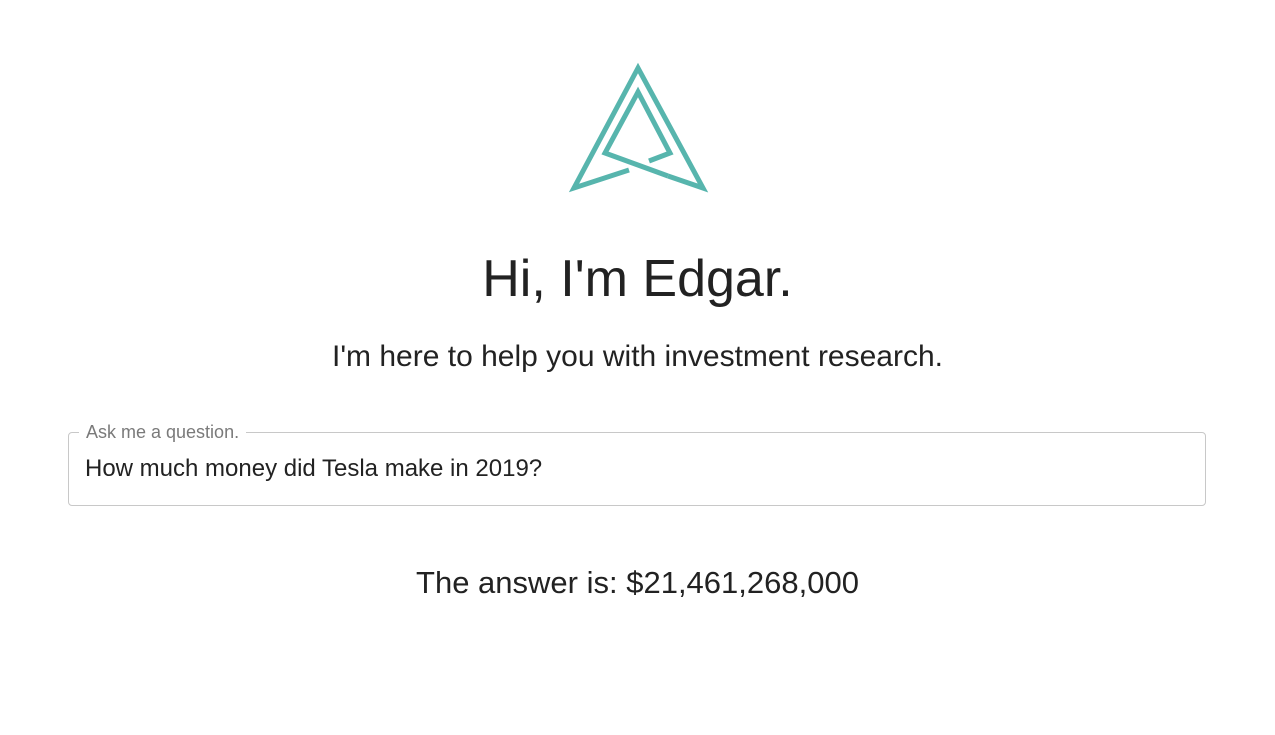 The height and width of the screenshot is (735, 1275). I want to click on question-input, so click(635, 469).